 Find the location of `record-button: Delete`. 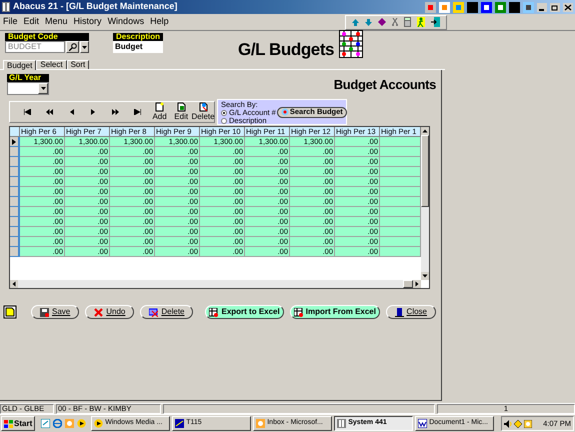

record-button: Delete is located at coordinates (203, 111).